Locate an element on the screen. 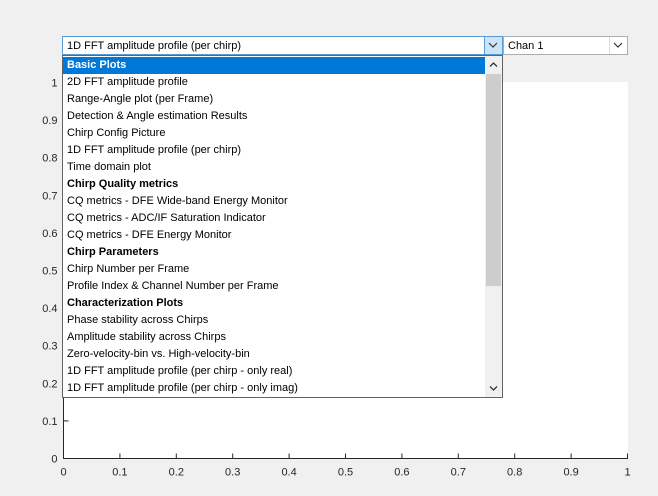  x-tick-label: 0 is located at coordinates (63, 473).